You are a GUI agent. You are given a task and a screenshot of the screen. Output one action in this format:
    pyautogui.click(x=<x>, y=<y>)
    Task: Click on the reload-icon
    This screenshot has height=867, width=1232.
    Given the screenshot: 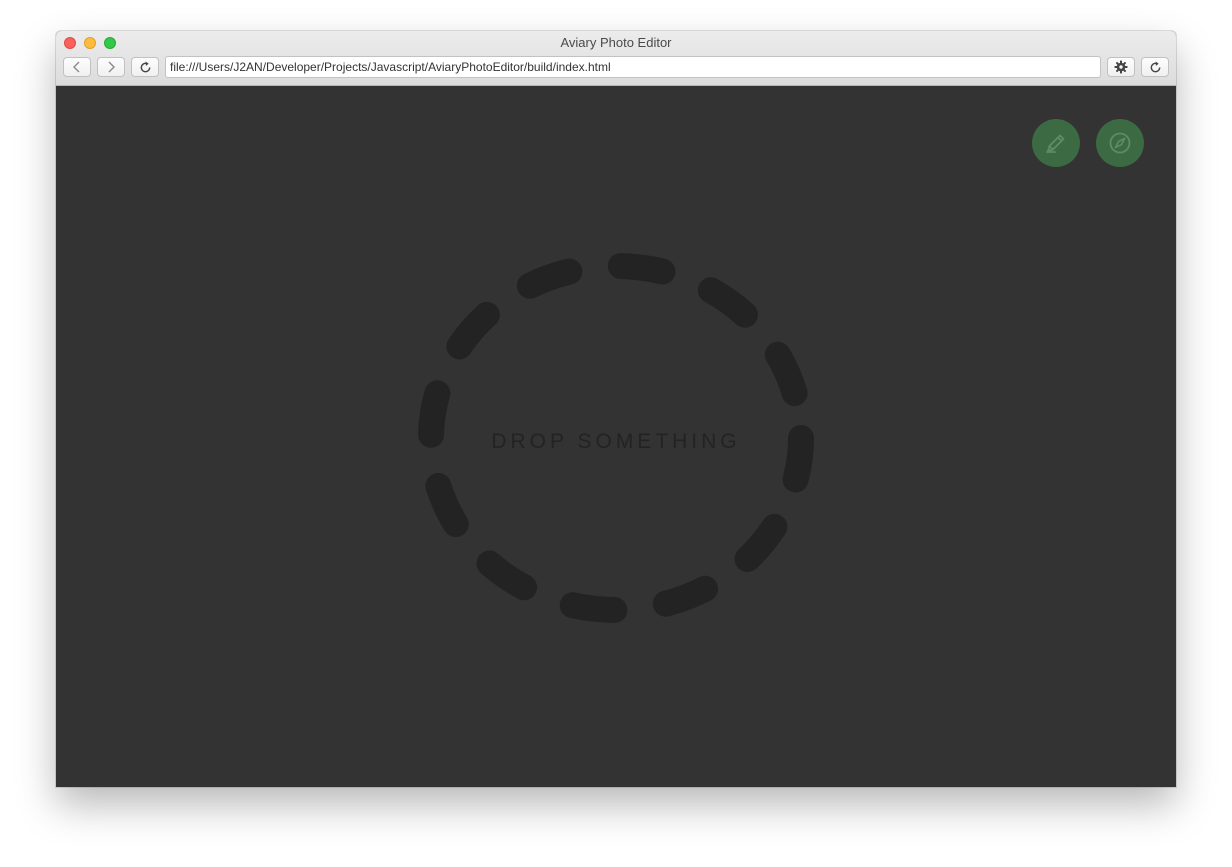 What is the action you would take?
    pyautogui.click(x=145, y=66)
    